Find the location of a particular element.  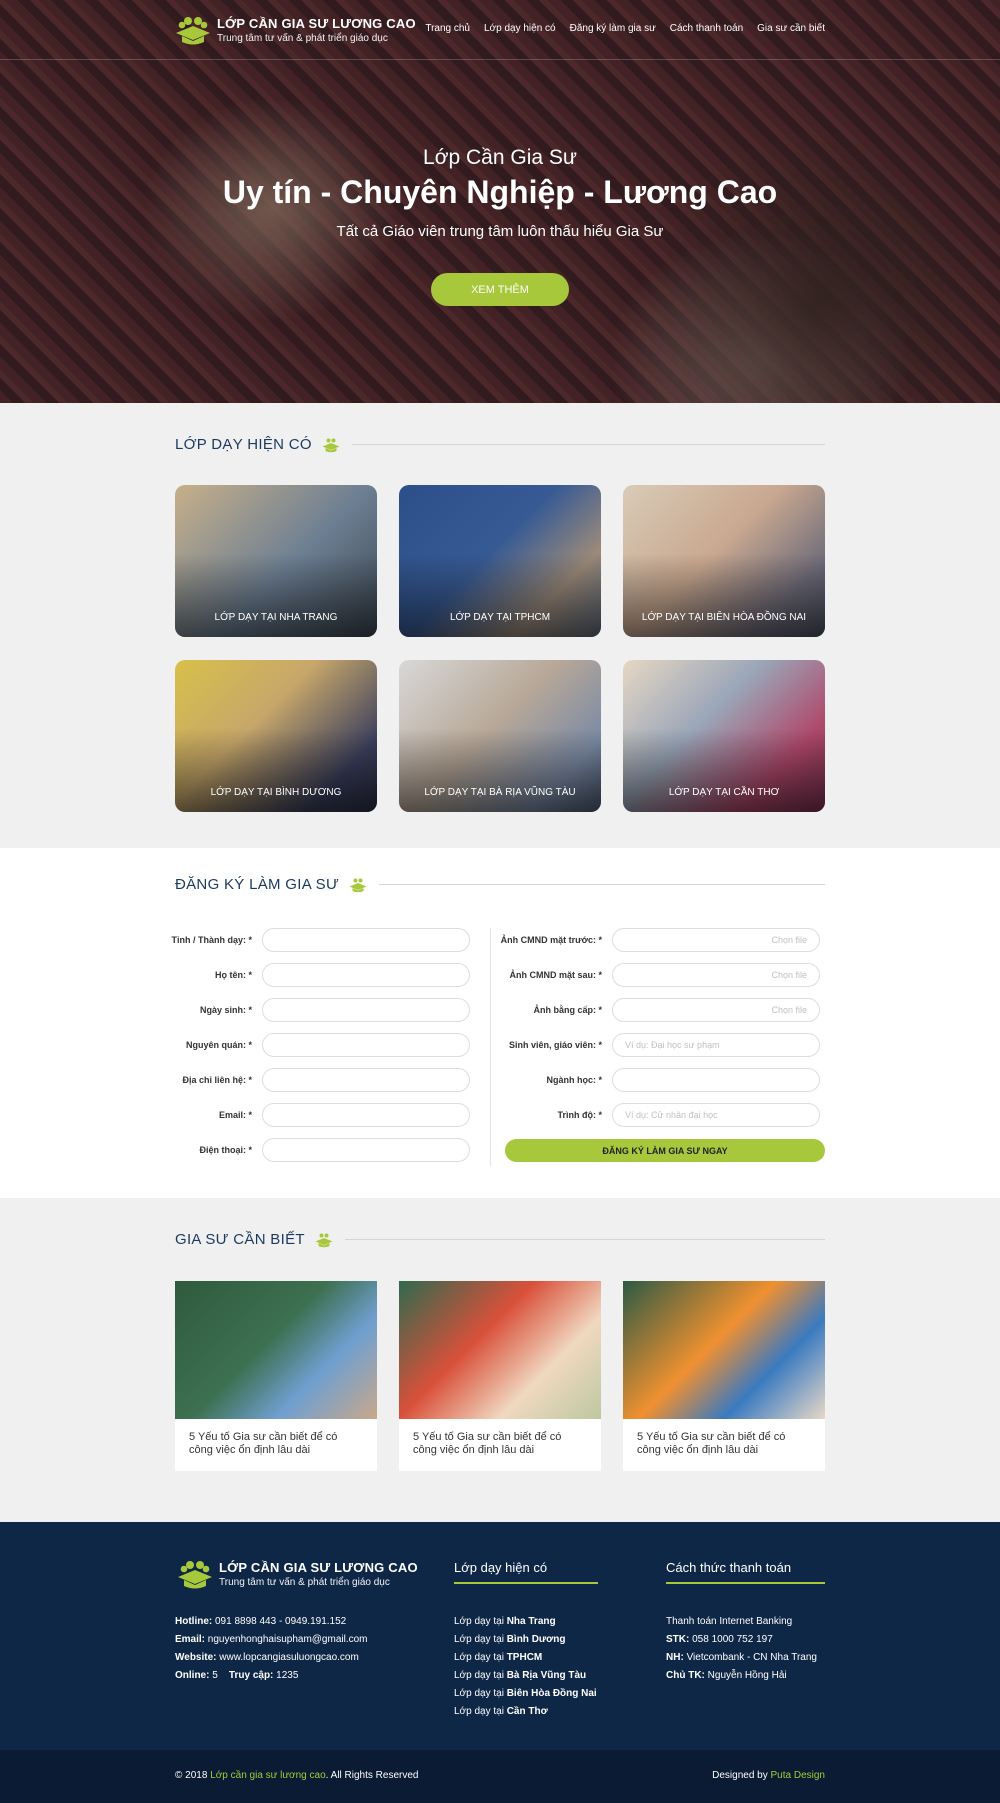

level-input is located at coordinates (716, 1115).